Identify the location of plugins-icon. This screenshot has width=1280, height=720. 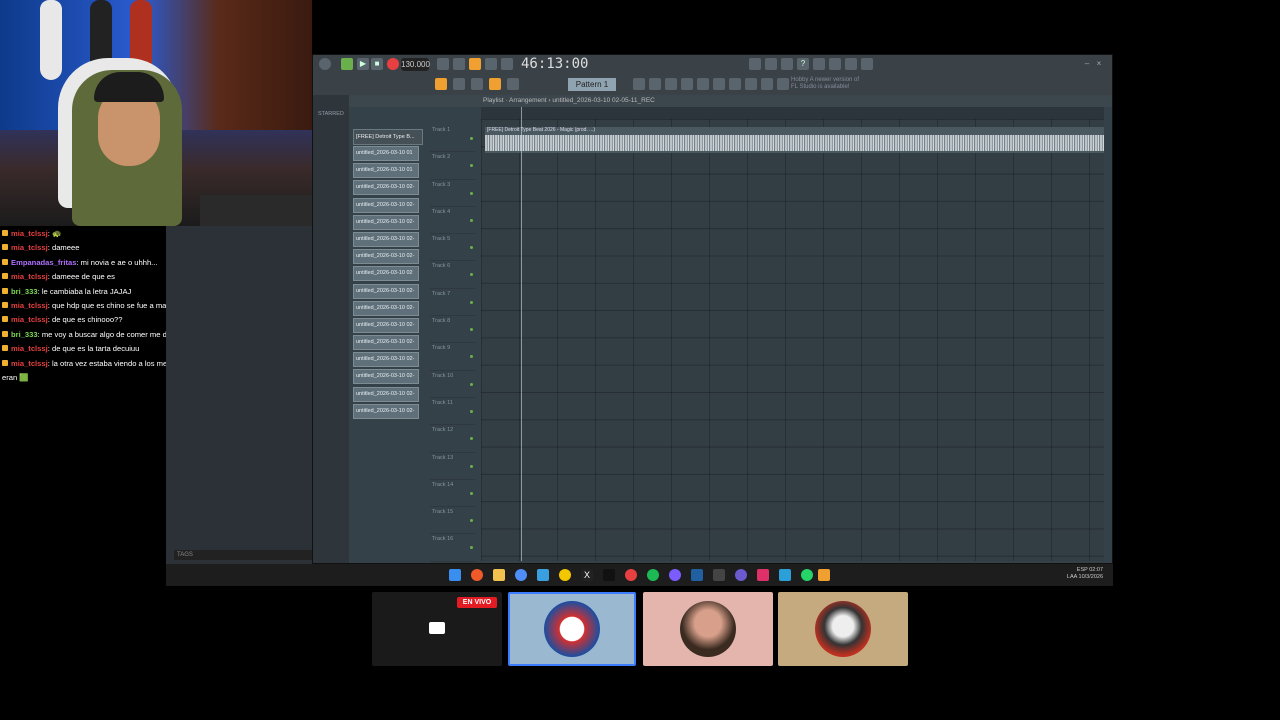
(687, 84).